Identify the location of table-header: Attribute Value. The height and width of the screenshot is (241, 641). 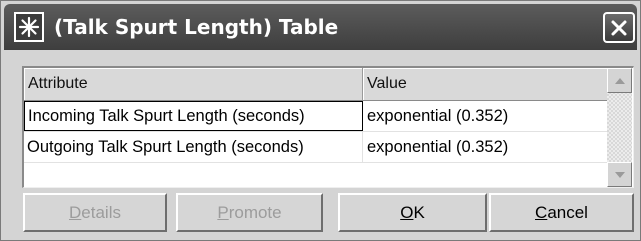
(316, 84).